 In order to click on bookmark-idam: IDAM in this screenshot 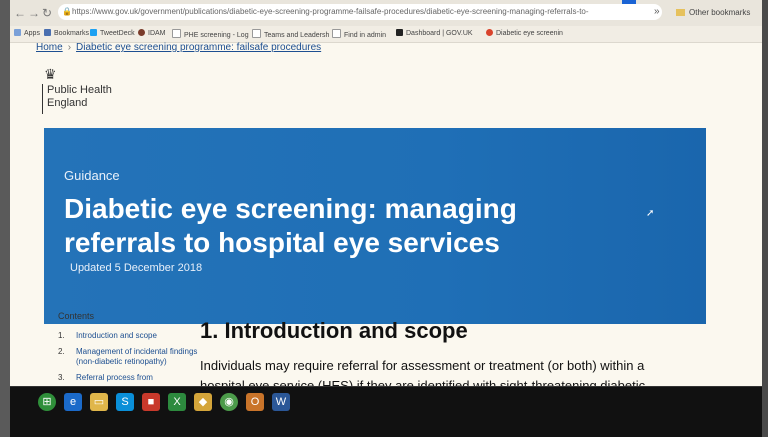, I will do `click(152, 33)`.